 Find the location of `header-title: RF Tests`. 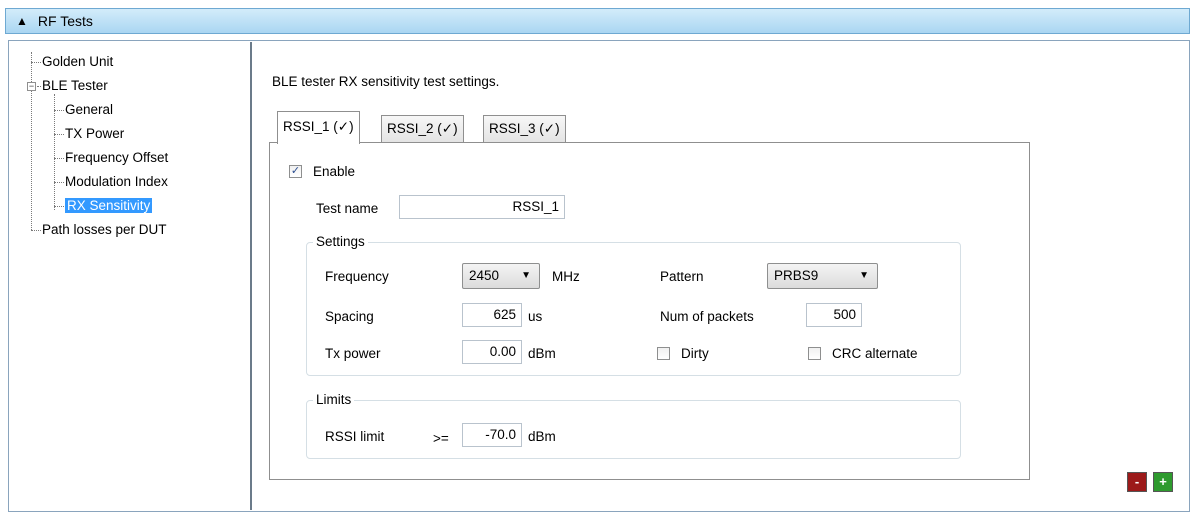

header-title: RF Tests is located at coordinates (65, 21).